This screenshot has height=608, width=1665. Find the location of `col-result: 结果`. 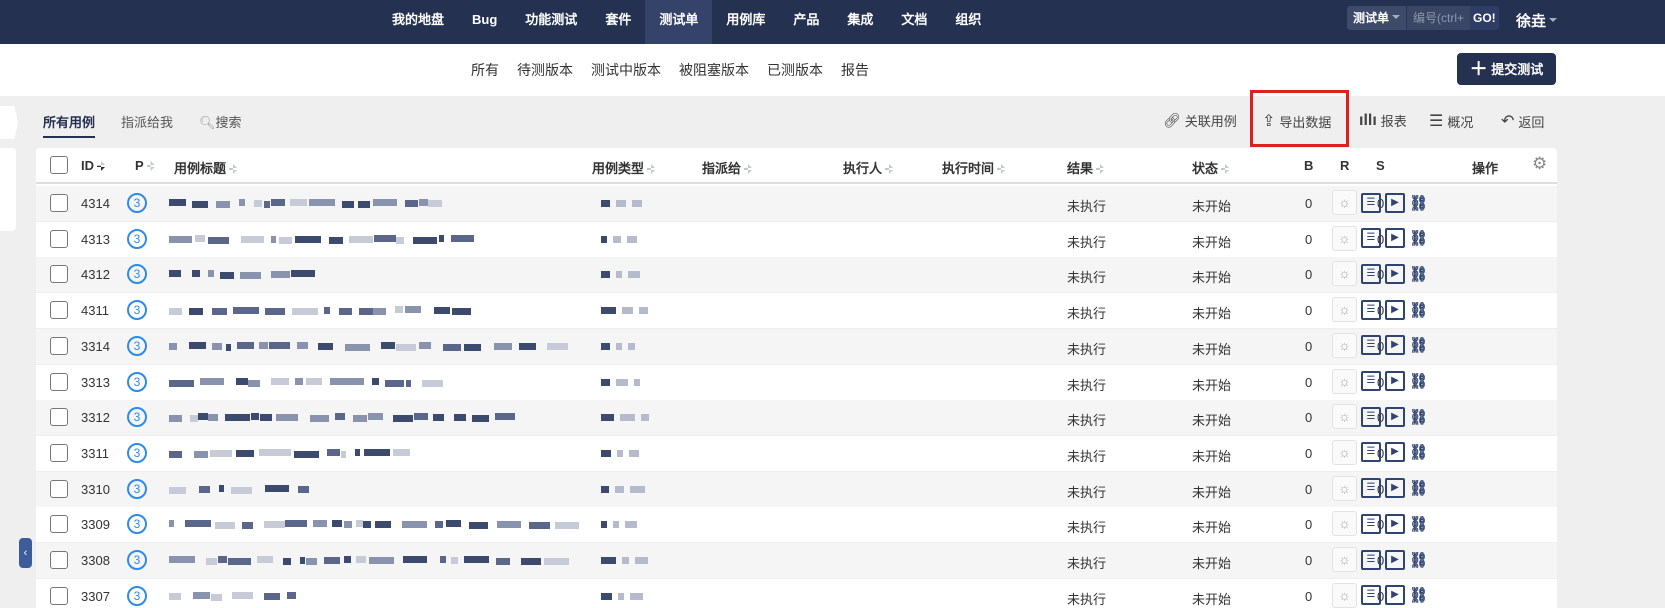

col-result: 结果 is located at coordinates (1086, 167).